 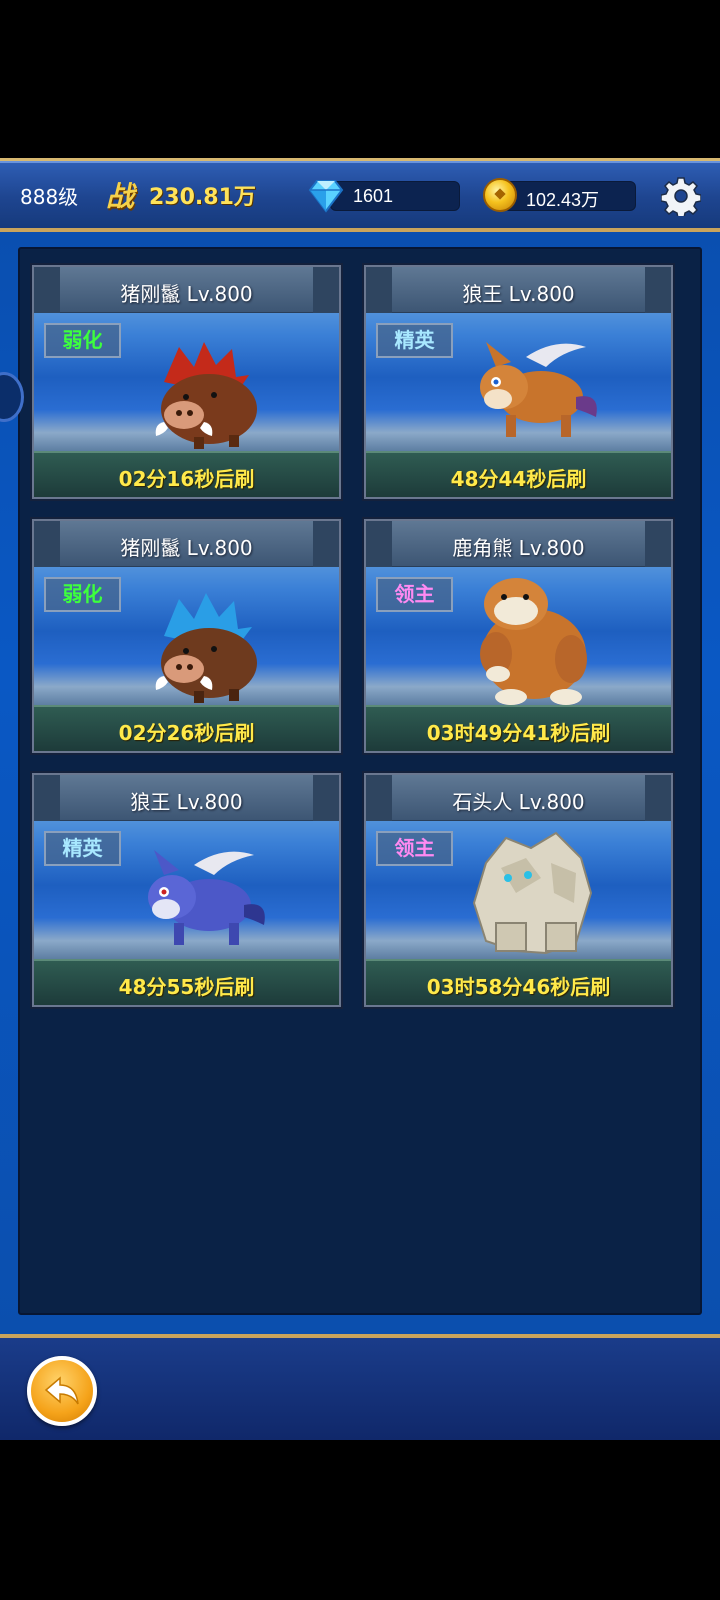 I want to click on respawn-timer: 03时58分46秒后刷, so click(x=518, y=987).